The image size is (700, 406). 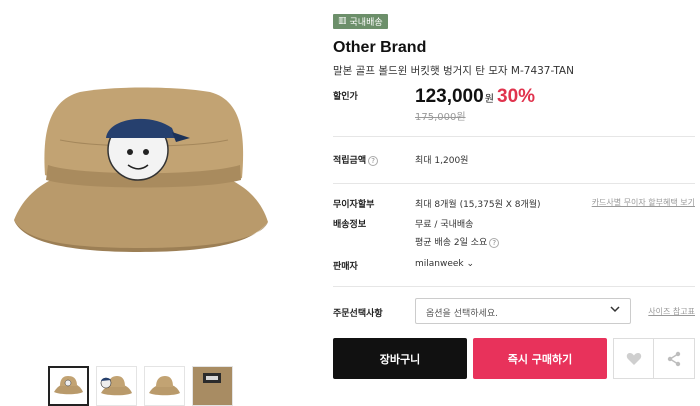 What do you see at coordinates (454, 96) in the screenshot?
I see `sale-price: 123,000원` at bounding box center [454, 96].